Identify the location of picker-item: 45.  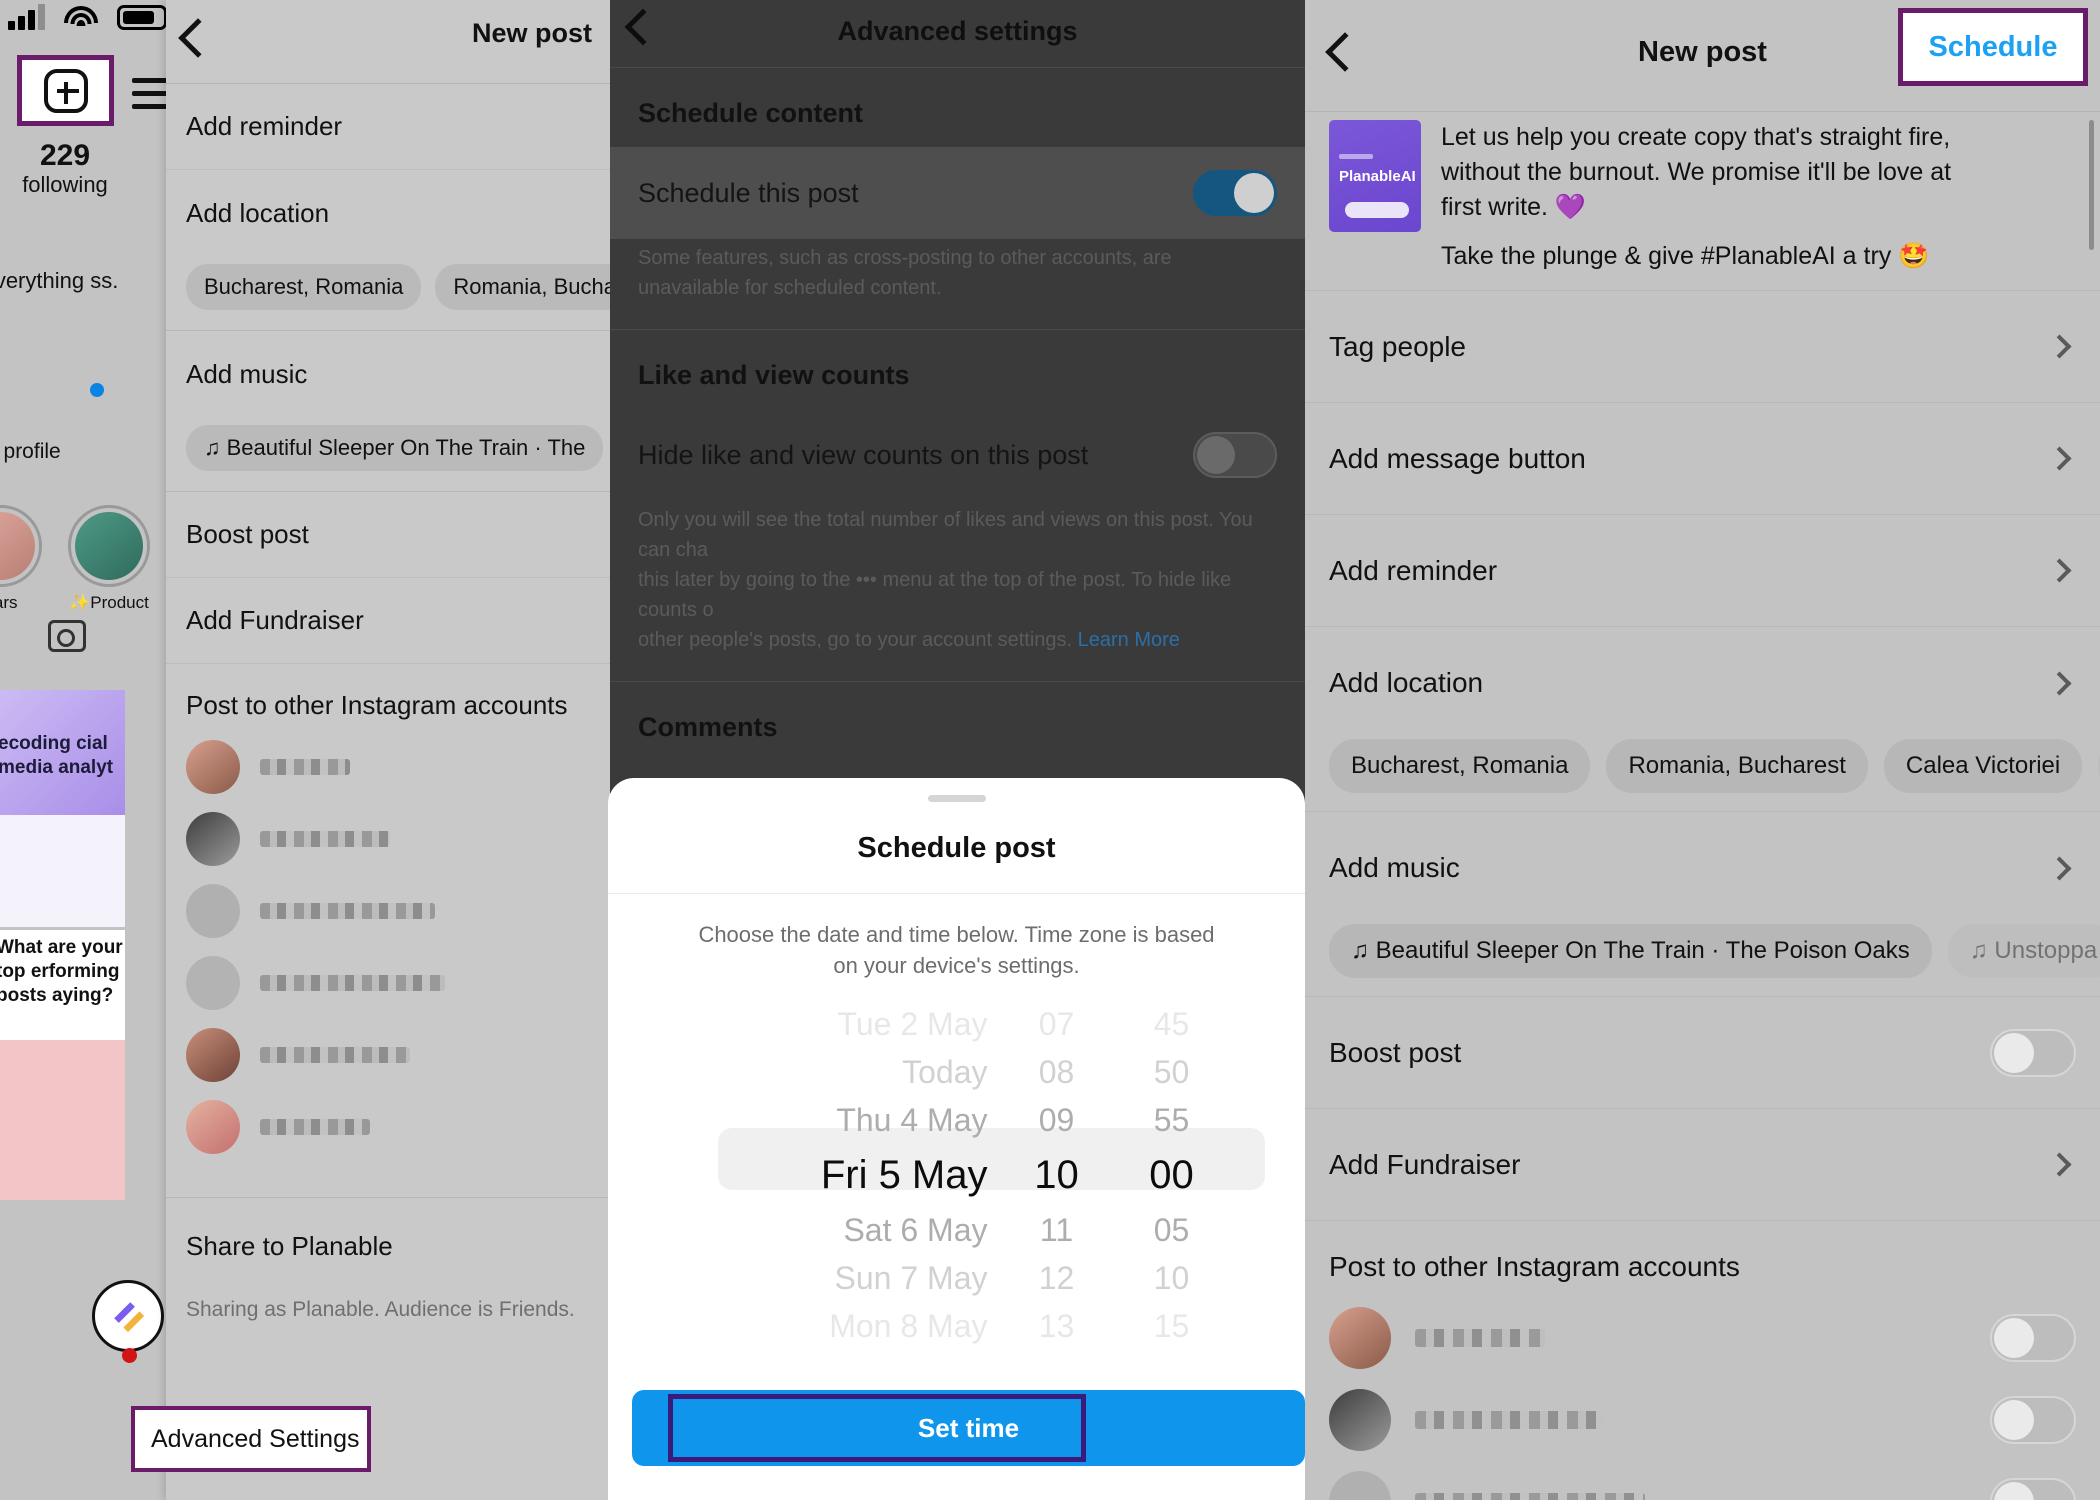
(1172, 1024).